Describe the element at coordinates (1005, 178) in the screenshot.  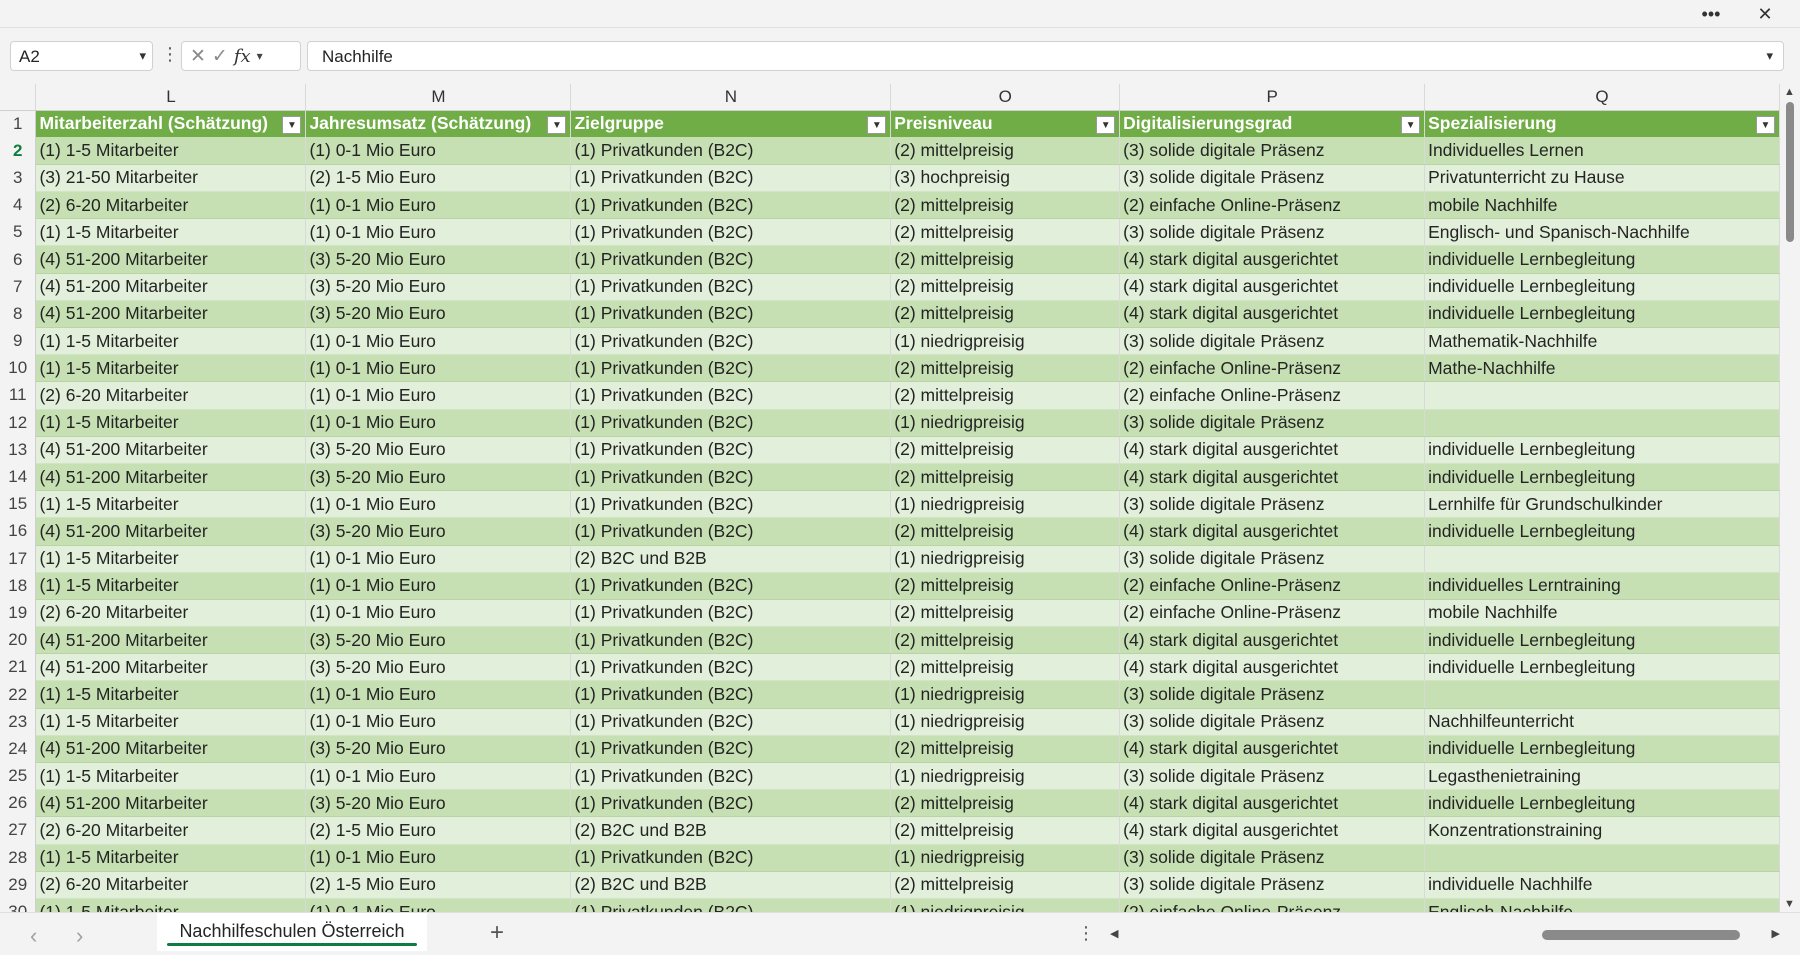
I see `table-cell: (3) hochpreisig` at that location.